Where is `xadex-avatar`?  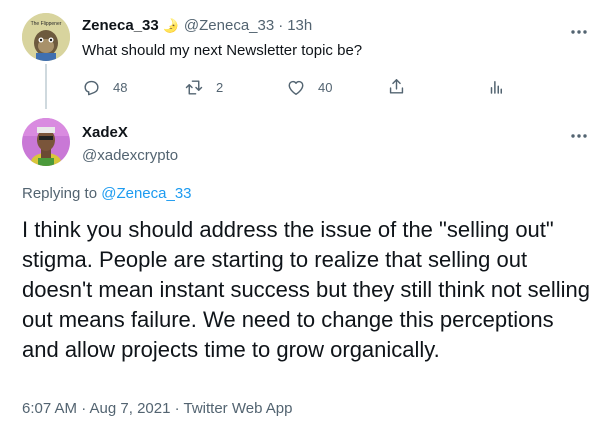 xadex-avatar is located at coordinates (46, 142).